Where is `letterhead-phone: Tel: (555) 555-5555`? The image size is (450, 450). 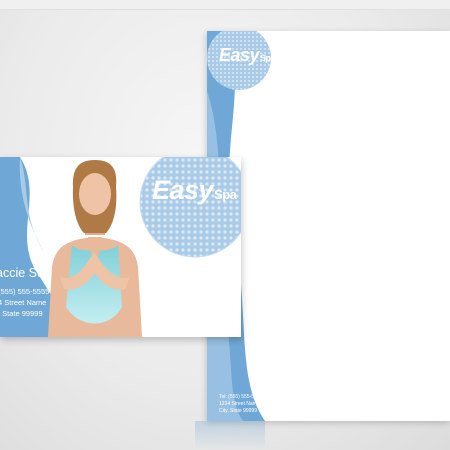 letterhead-phone: Tel: (555) 555-5555 is located at coordinates (241, 397).